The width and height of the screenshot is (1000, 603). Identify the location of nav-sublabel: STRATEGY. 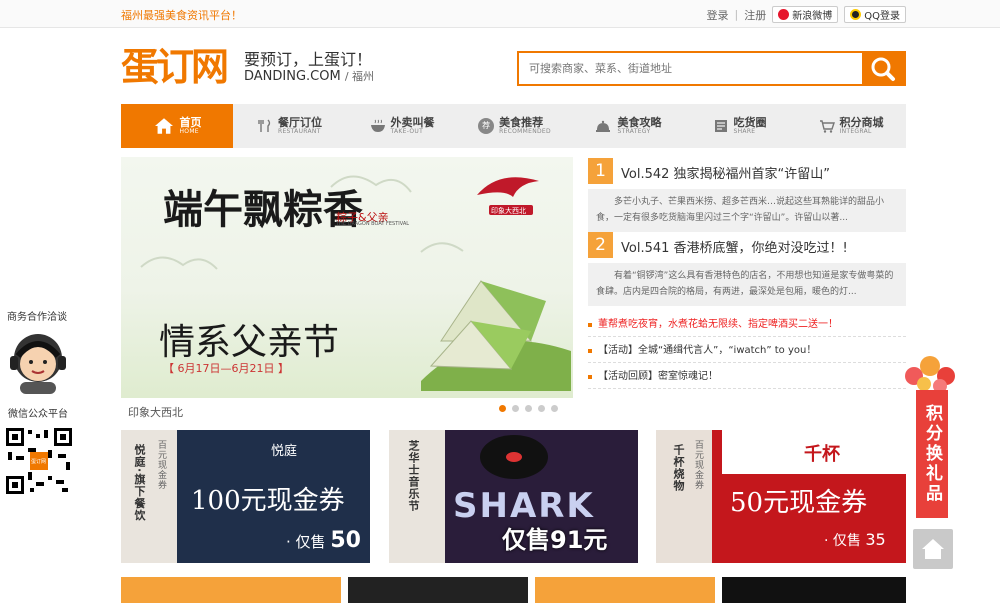
(634, 131).